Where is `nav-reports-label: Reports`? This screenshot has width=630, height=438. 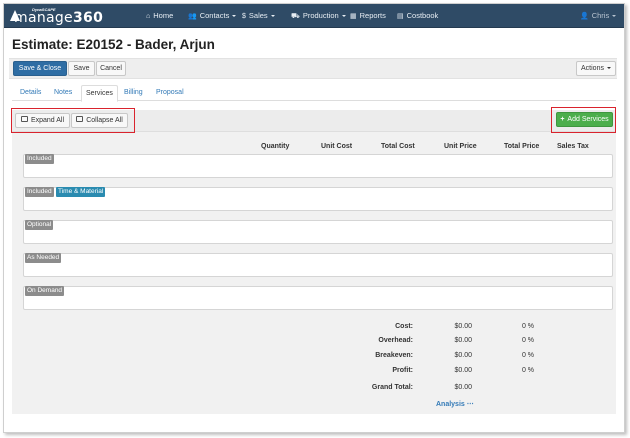
nav-reports-label: Reports is located at coordinates (372, 15).